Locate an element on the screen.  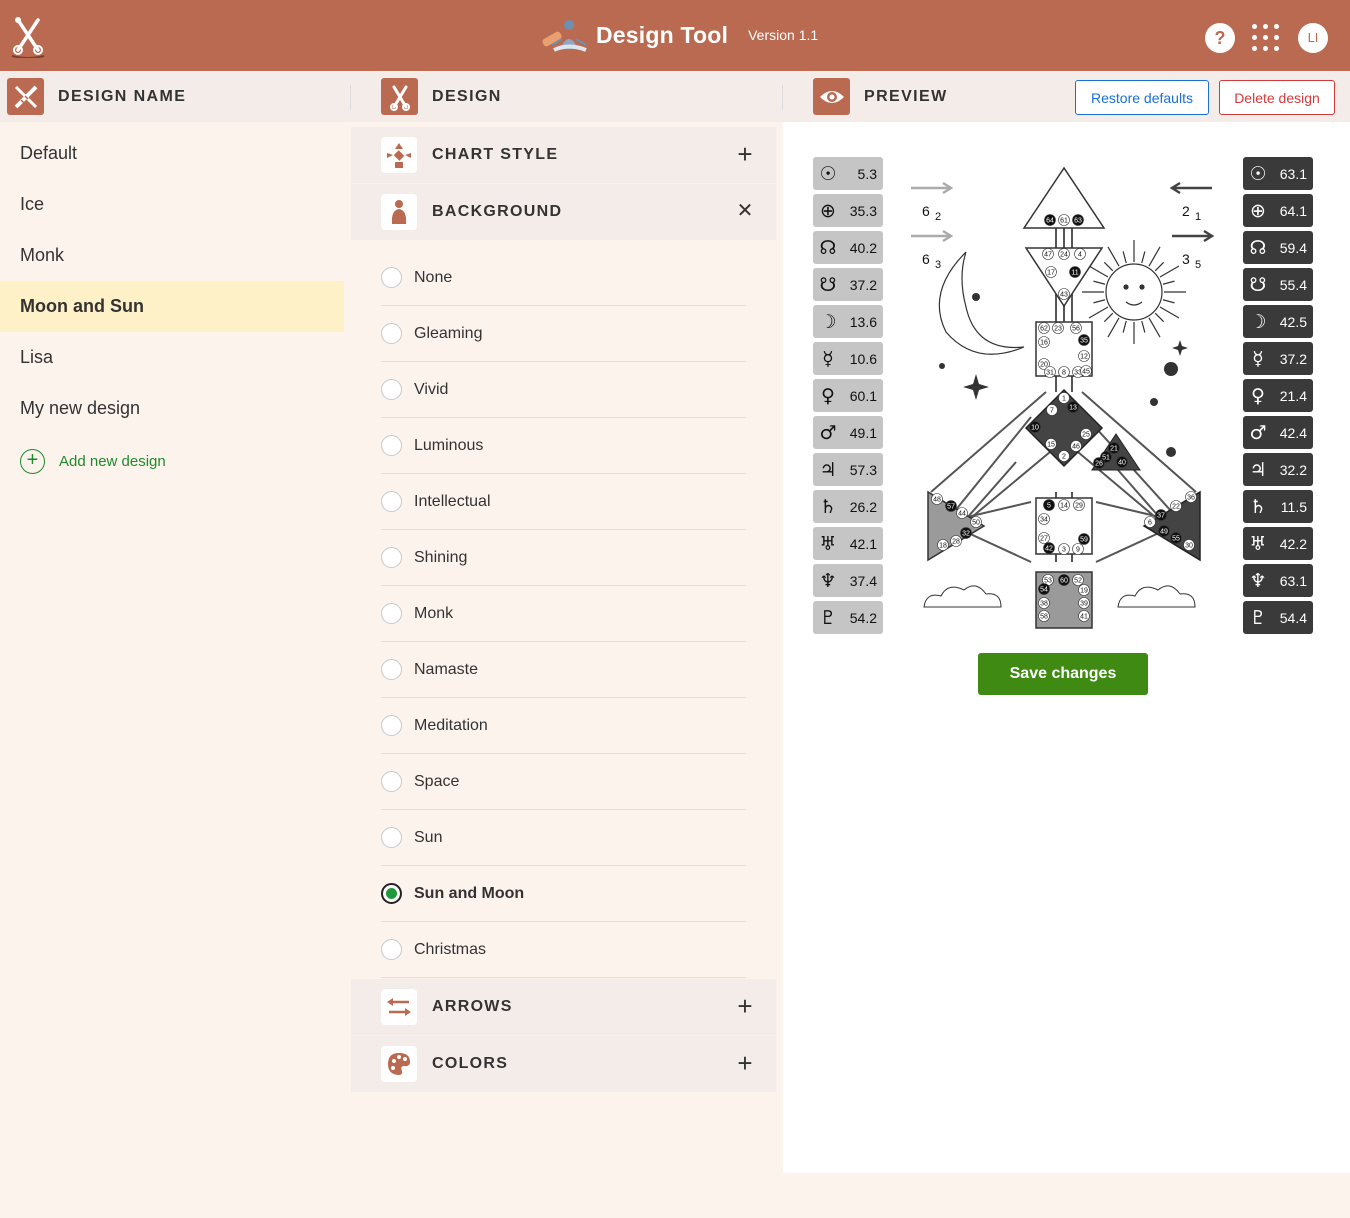
option-label: Gleaming is located at coordinates (448, 333).